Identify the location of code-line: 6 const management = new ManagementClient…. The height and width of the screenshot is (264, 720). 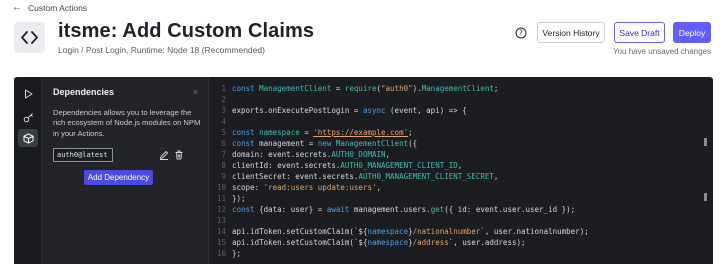
(461, 143).